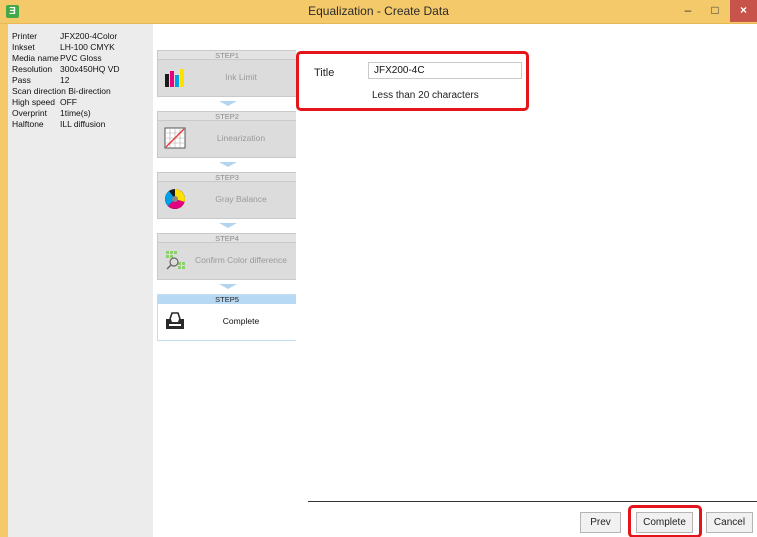 Image resolution: width=757 pixels, height=537 pixels. I want to click on title-hint: Less than 20 characters, so click(425, 95).